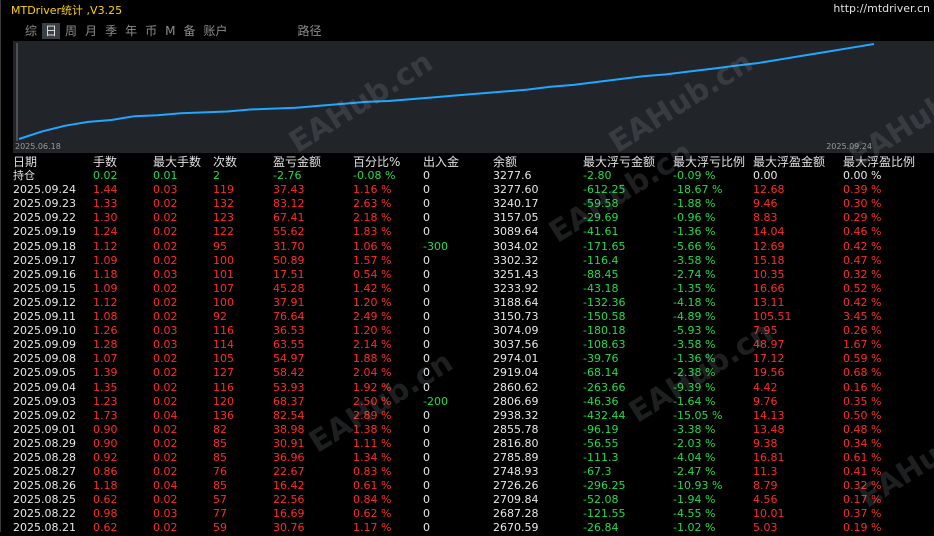 The image size is (934, 536). Describe the element at coordinates (694, 232) in the screenshot. I see `table-cell: -1.36 %` at that location.